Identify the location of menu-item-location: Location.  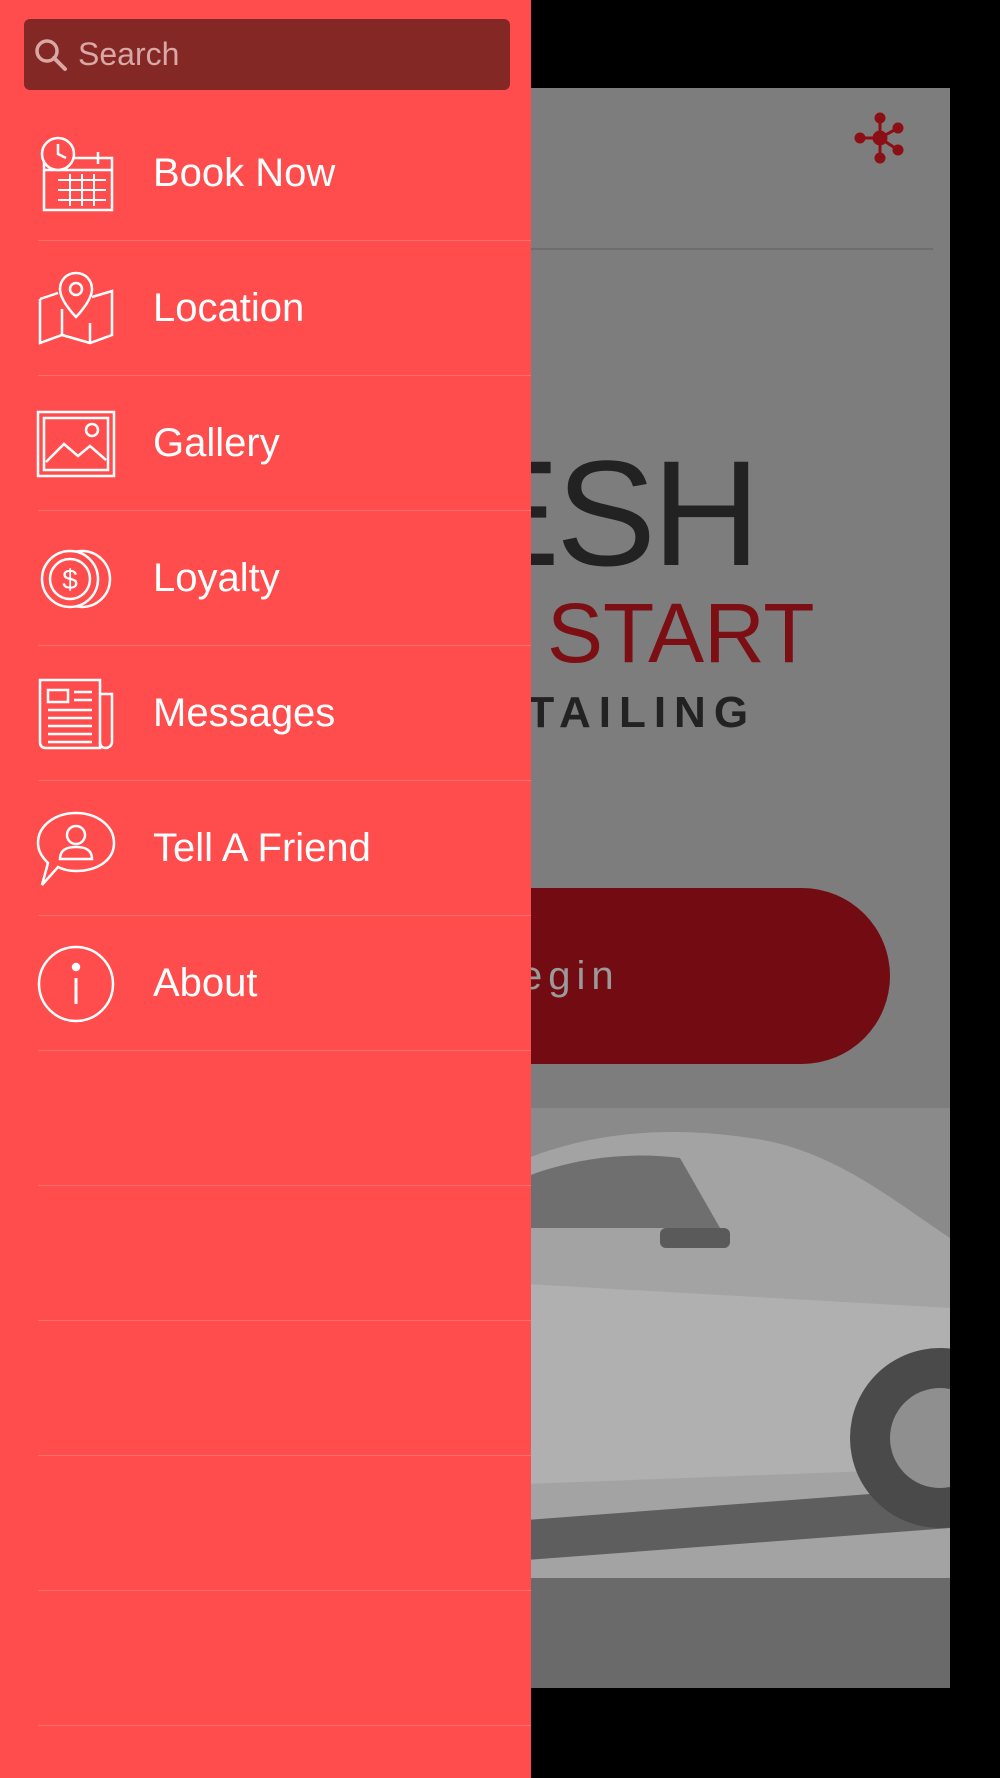
(265, 308).